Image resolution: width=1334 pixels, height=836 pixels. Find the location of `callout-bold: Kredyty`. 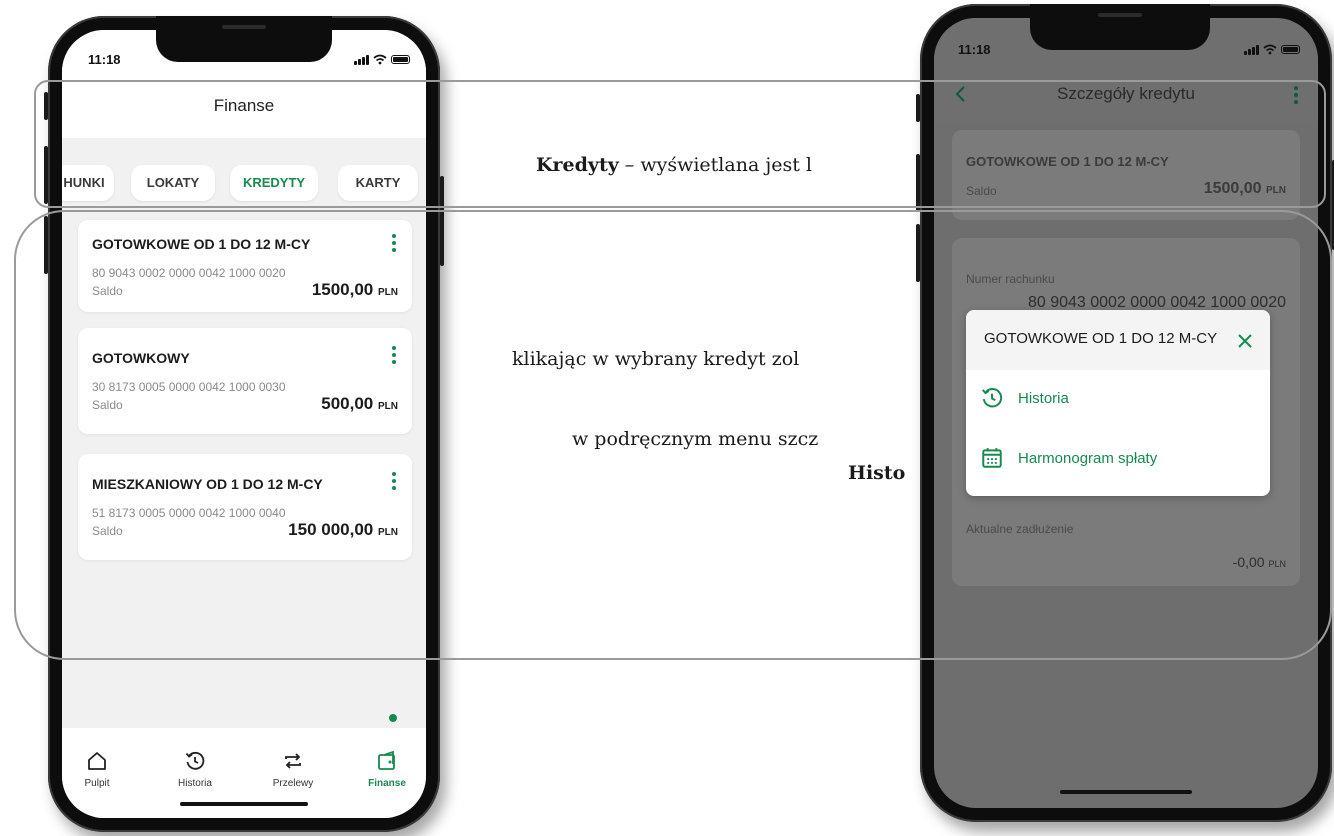

callout-bold: Kredyty is located at coordinates (577, 165).